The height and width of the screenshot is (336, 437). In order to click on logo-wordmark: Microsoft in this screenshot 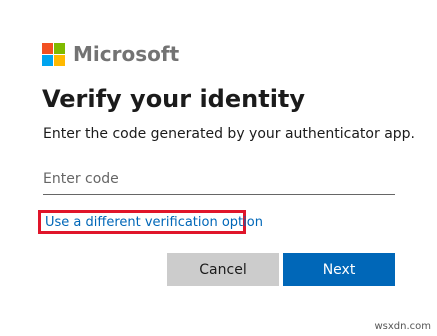, I will do `click(126, 54)`.